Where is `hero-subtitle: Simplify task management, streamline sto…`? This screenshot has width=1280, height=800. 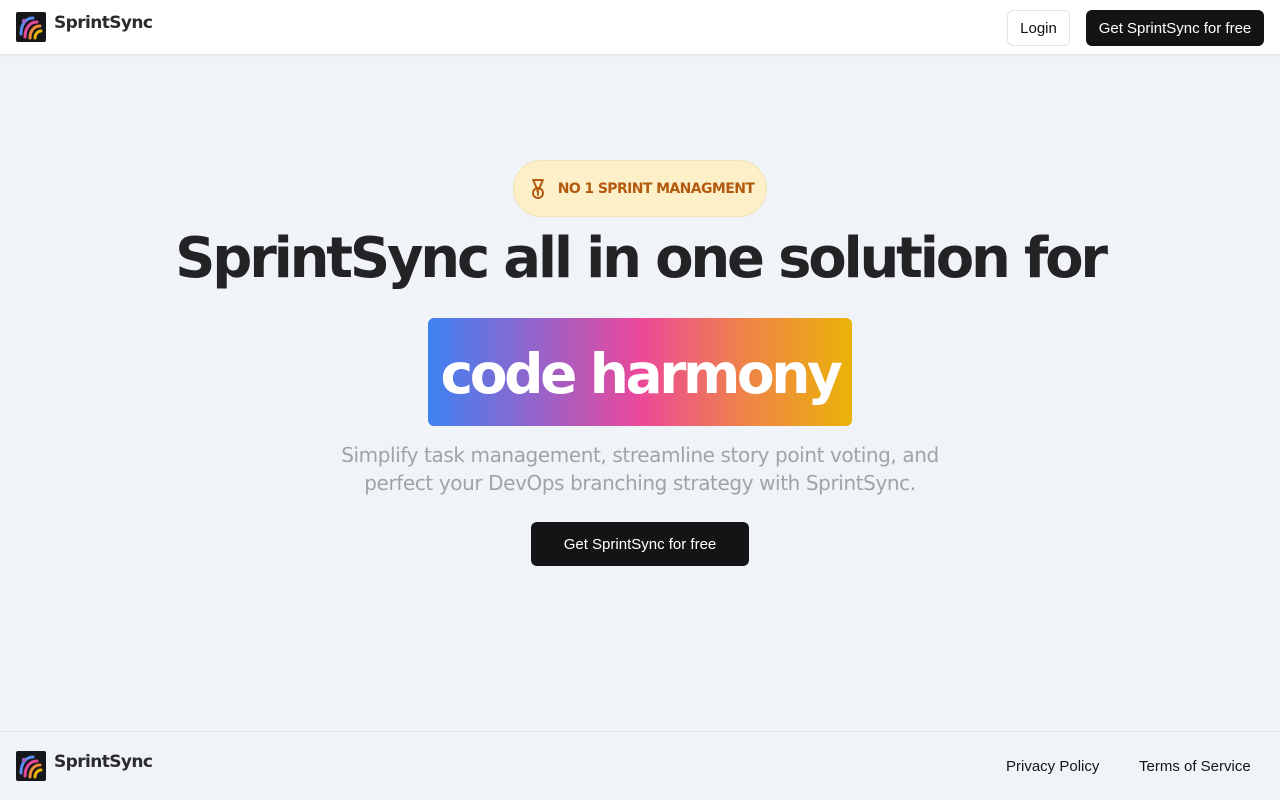
hero-subtitle: Simplify task management, streamline sto… is located at coordinates (640, 469).